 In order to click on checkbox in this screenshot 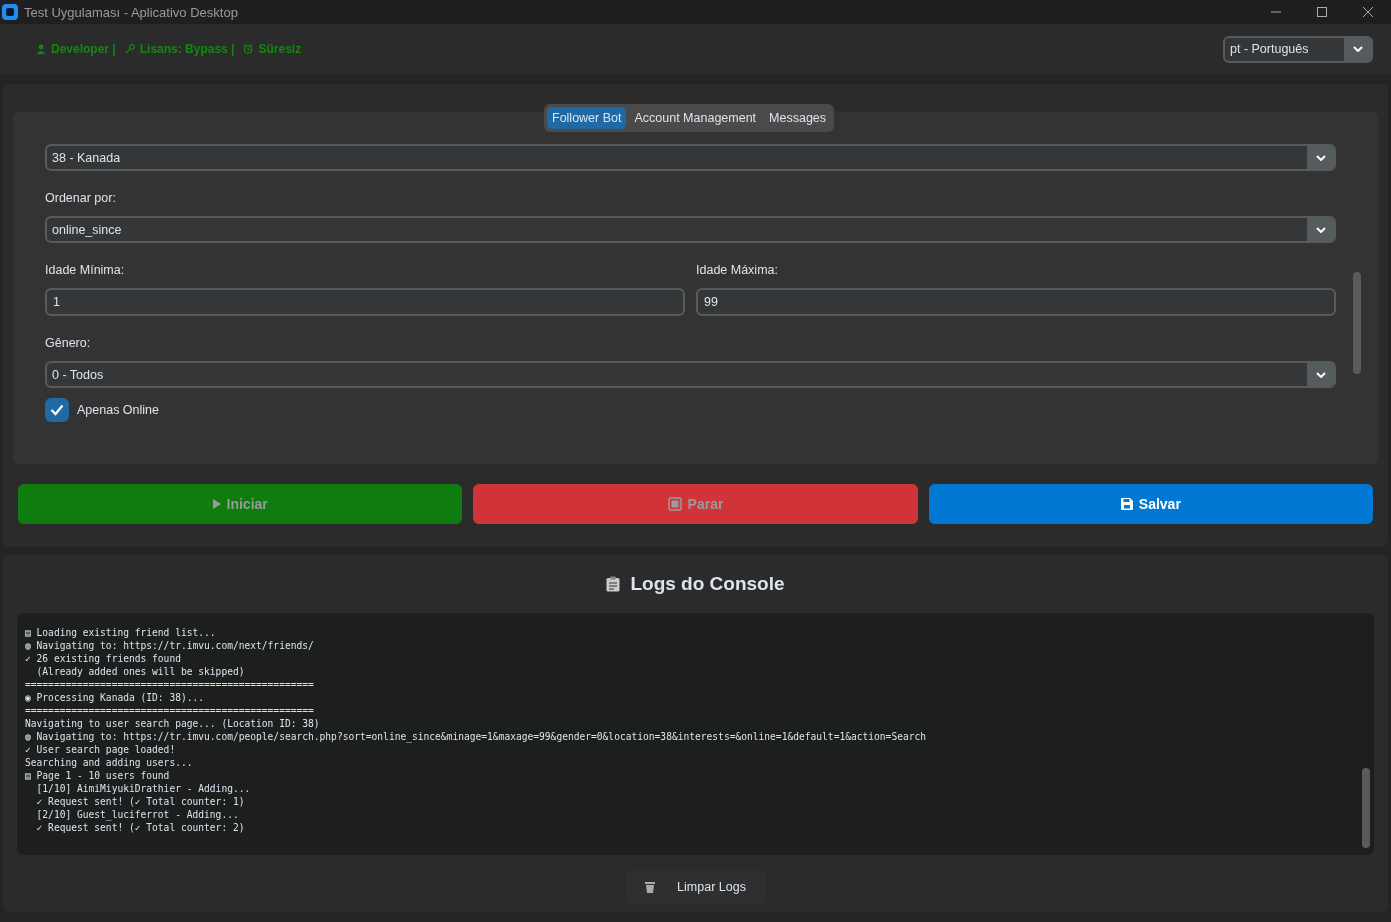, I will do `click(57, 410)`.